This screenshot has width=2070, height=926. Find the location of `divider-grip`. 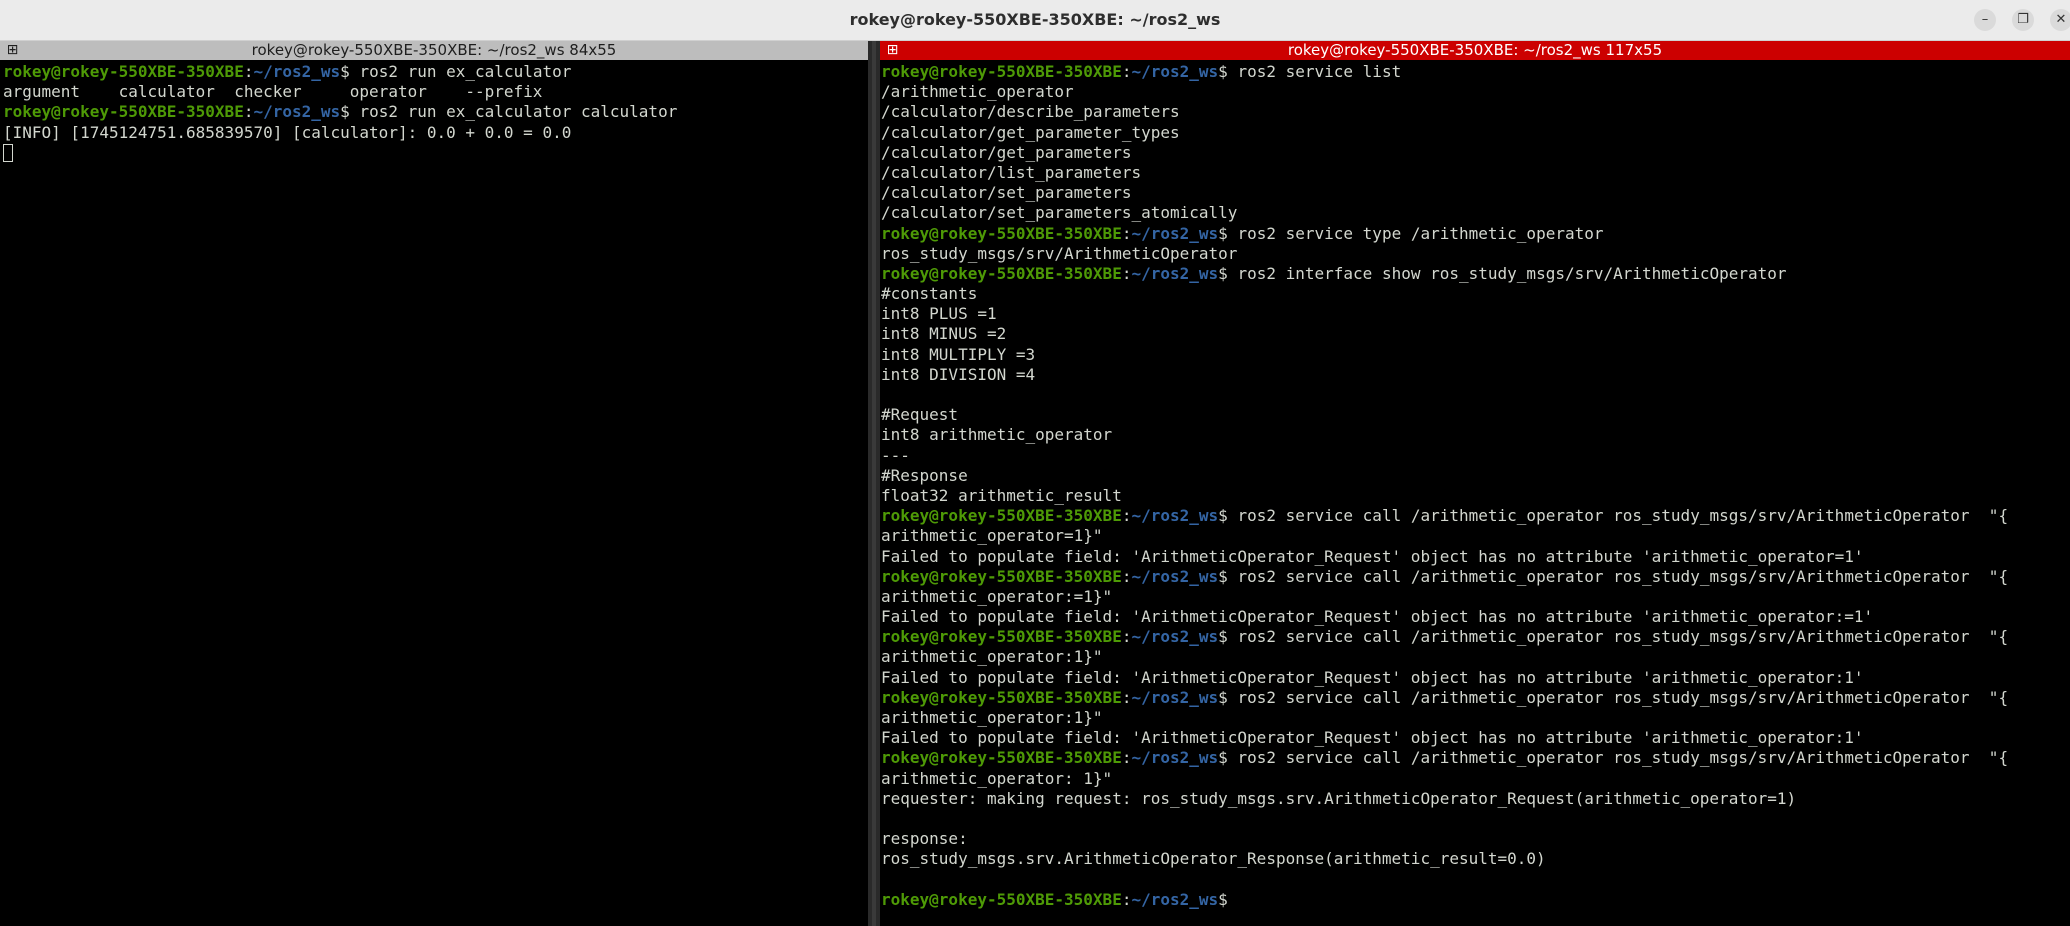

divider-grip is located at coordinates (874, 483).